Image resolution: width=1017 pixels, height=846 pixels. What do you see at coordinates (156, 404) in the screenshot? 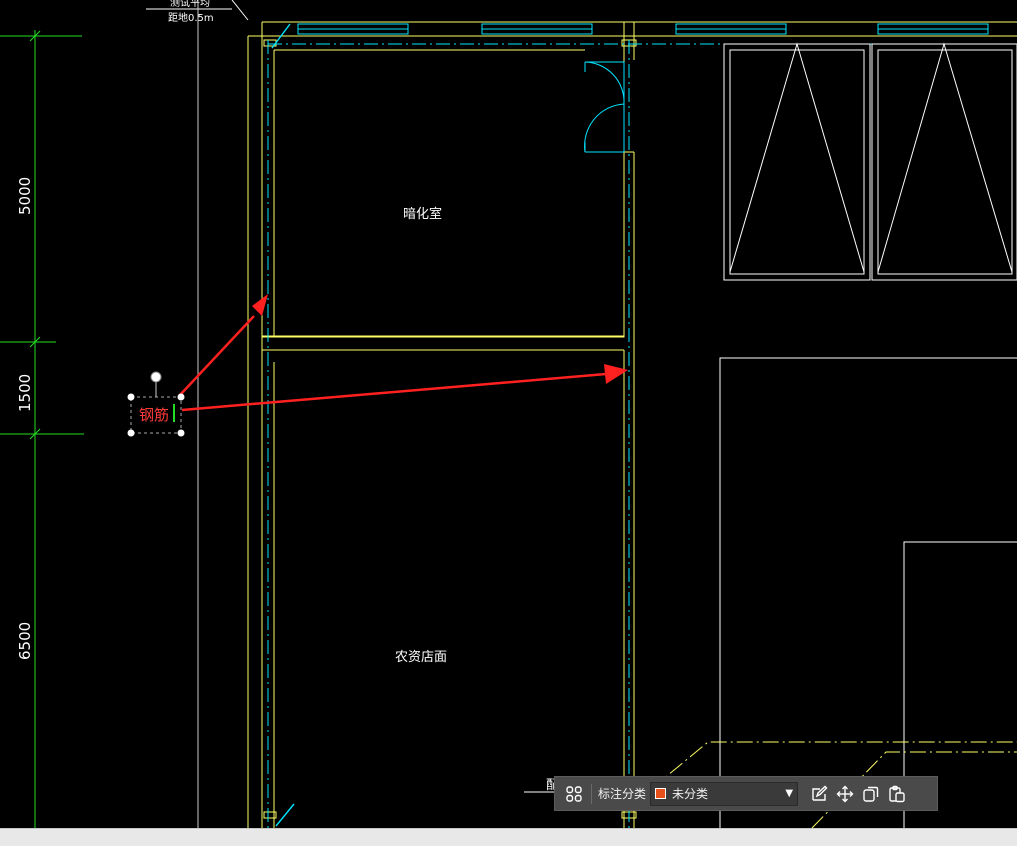
I see `annotation-box: 钢筋` at bounding box center [156, 404].